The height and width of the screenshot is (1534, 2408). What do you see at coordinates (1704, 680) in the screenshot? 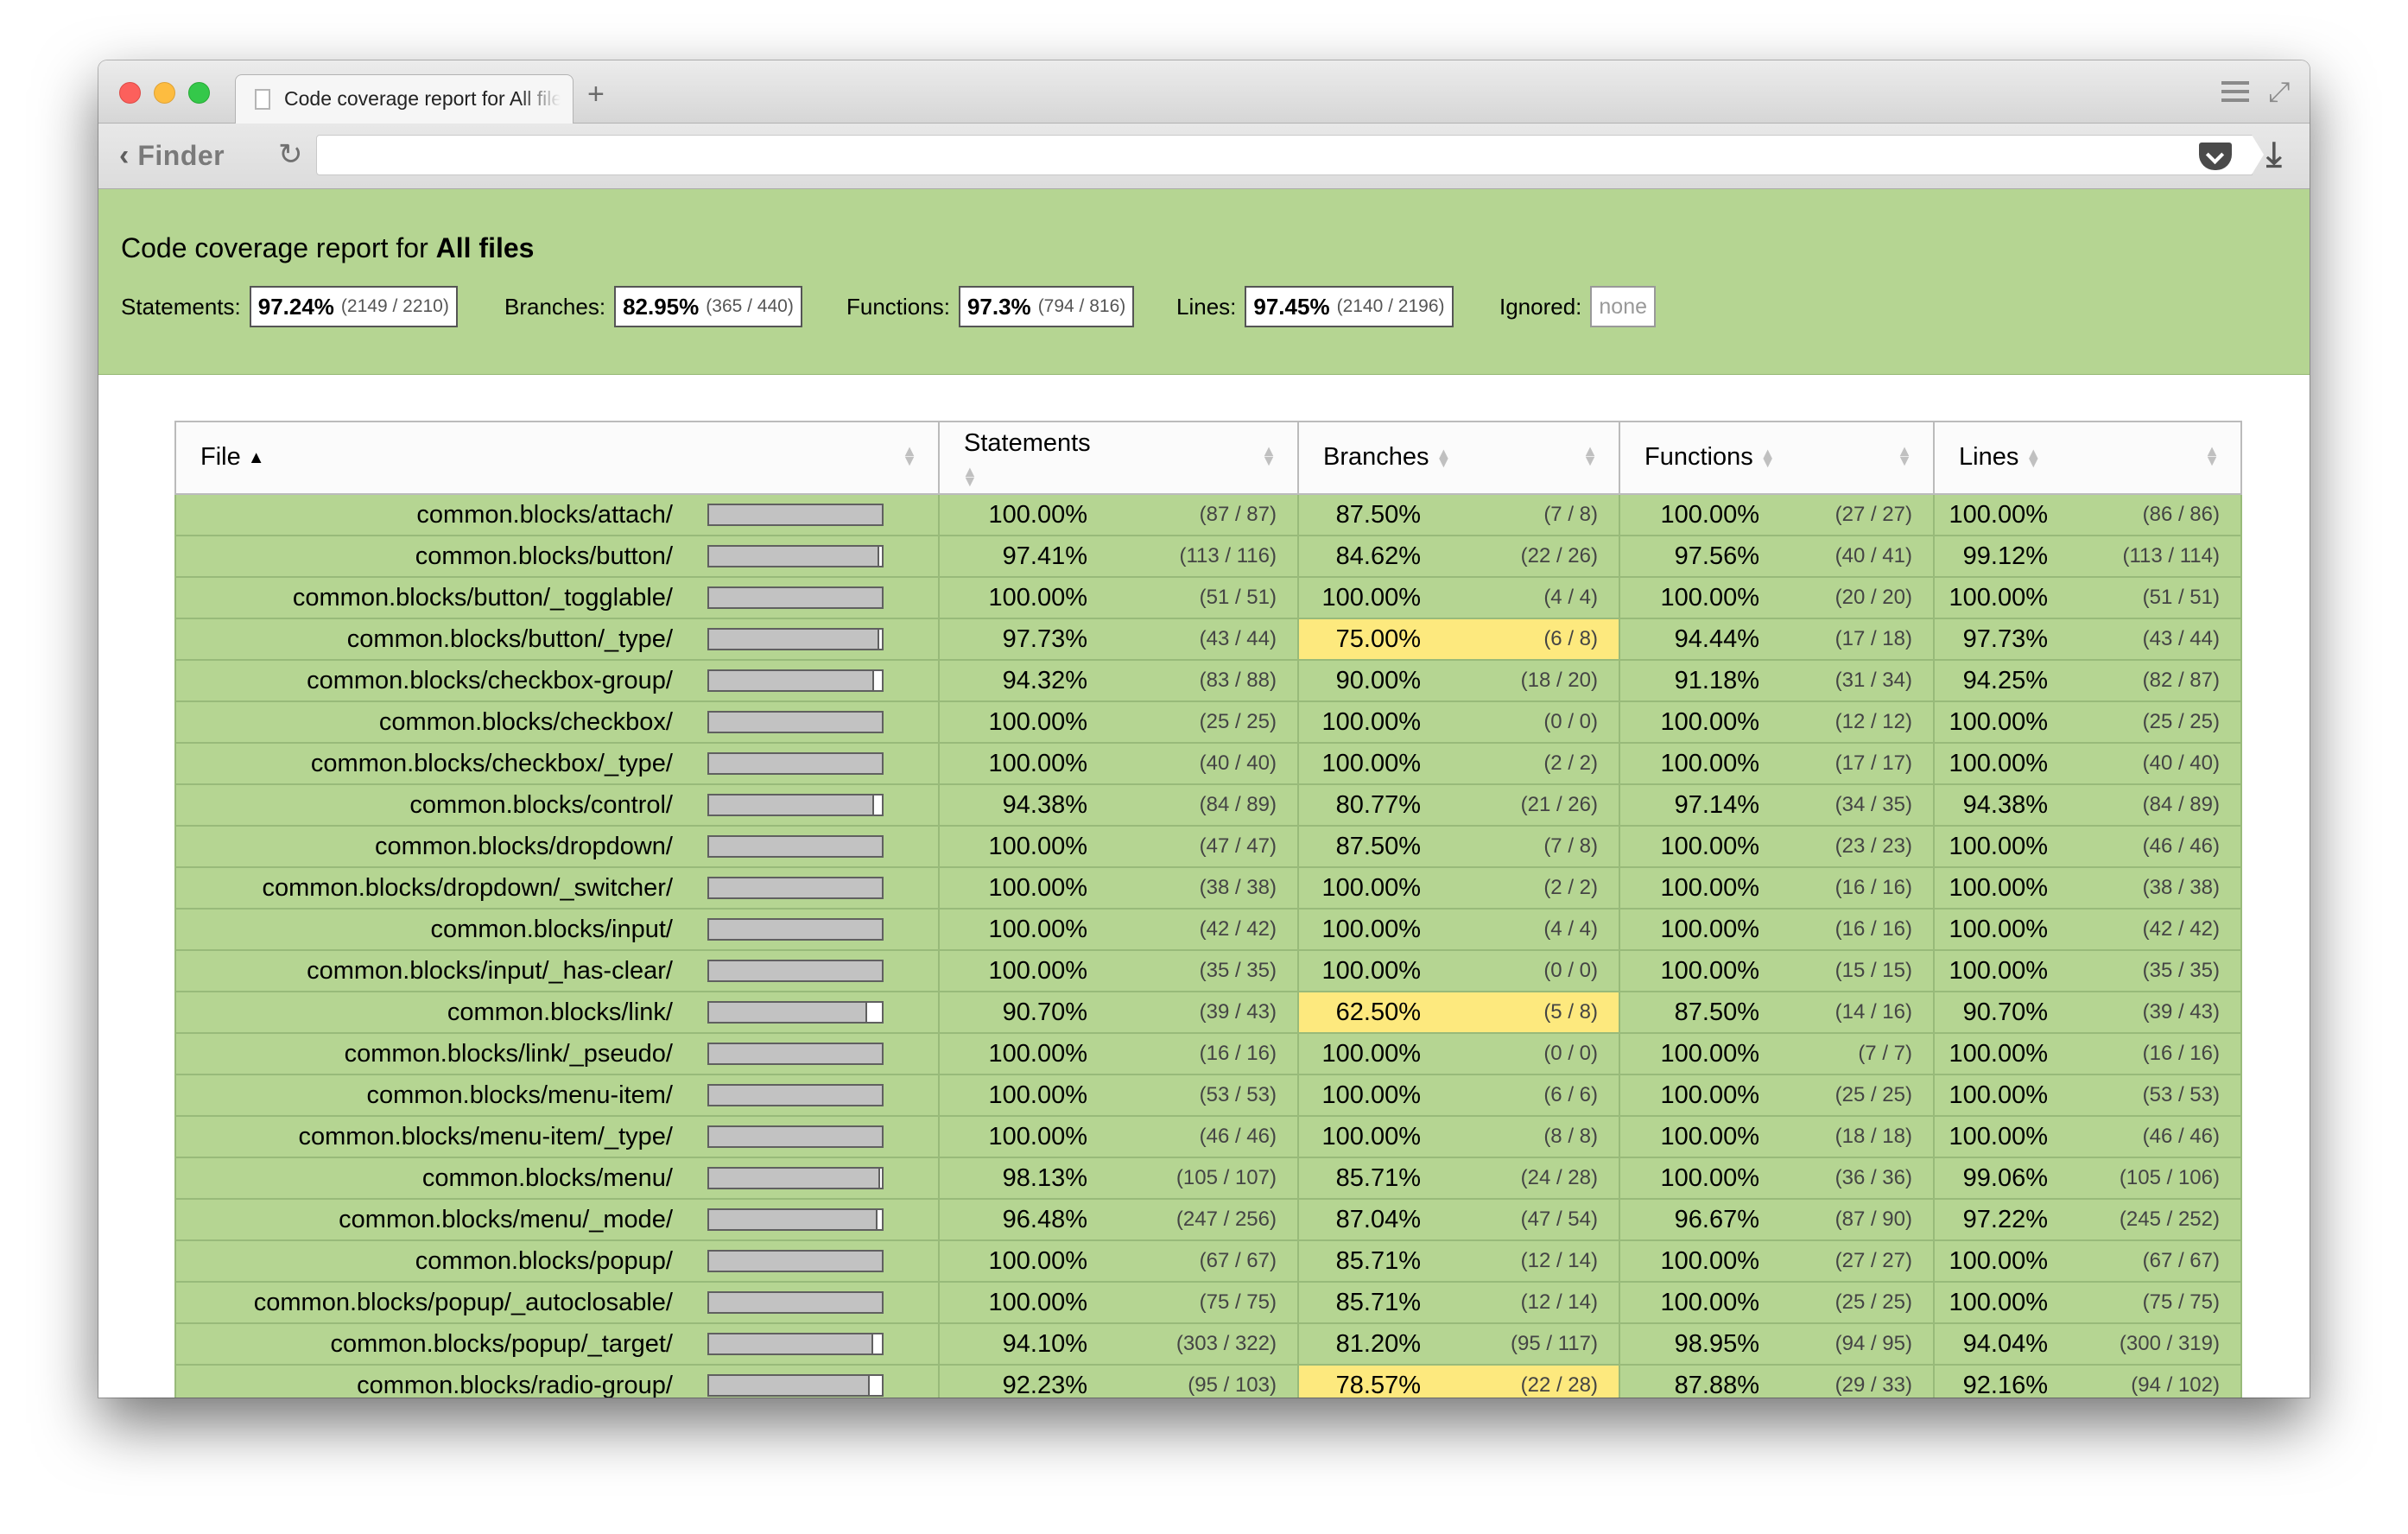
I see `functions-pct: 91.18%` at bounding box center [1704, 680].